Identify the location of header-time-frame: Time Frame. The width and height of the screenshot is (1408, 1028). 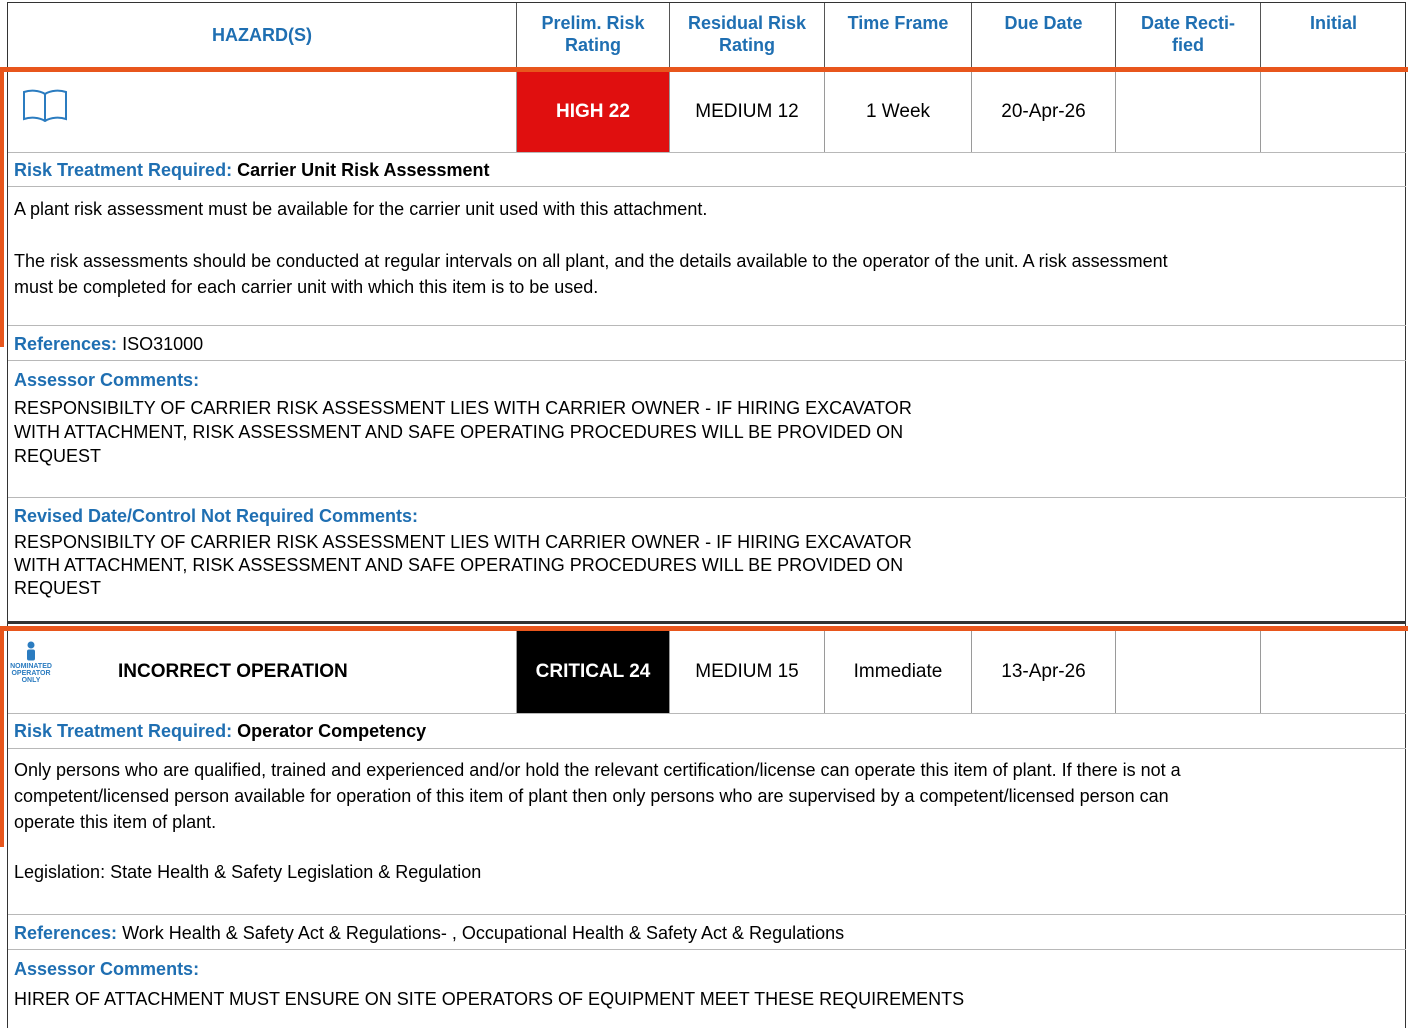
(898, 35).